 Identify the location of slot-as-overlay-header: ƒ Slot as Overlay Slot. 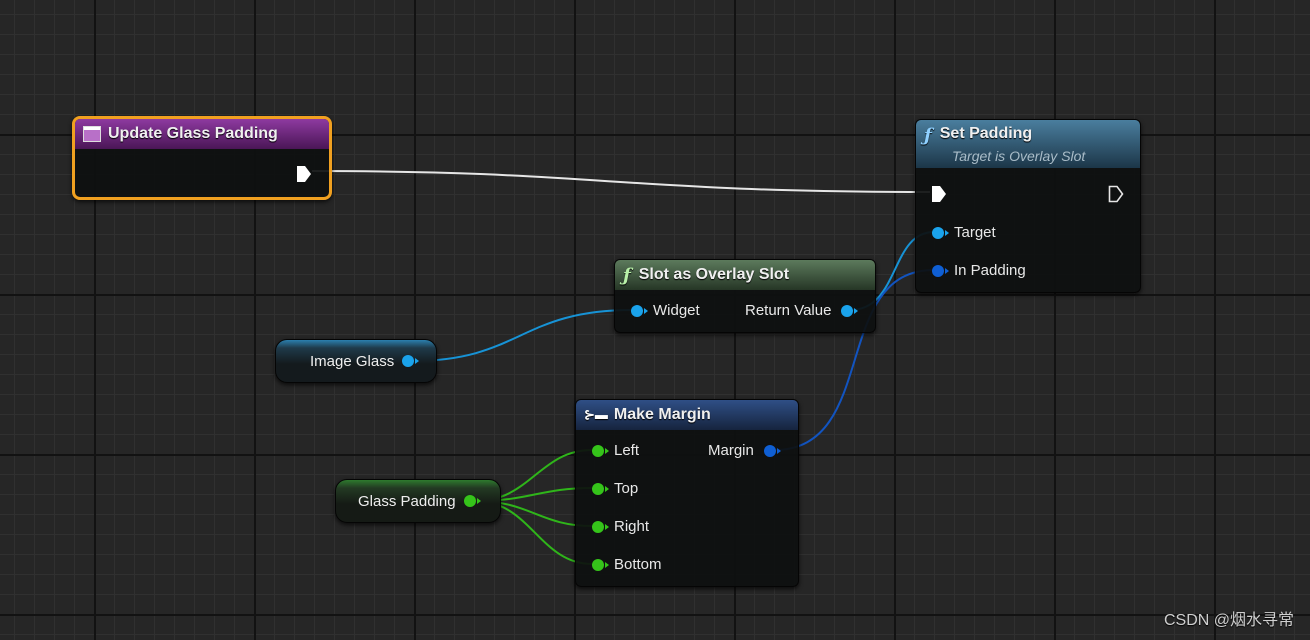
(745, 275).